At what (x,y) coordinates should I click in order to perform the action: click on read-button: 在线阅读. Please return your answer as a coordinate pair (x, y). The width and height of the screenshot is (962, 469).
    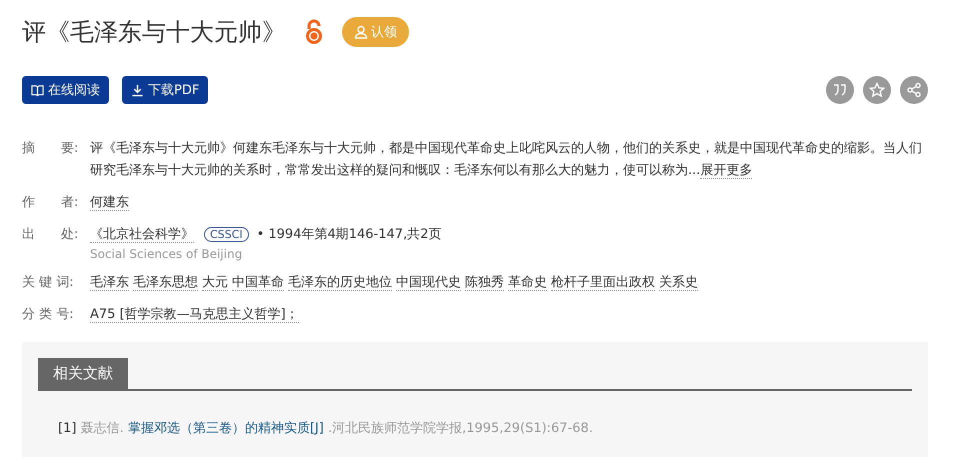
    Looking at the image, I should click on (65, 90).